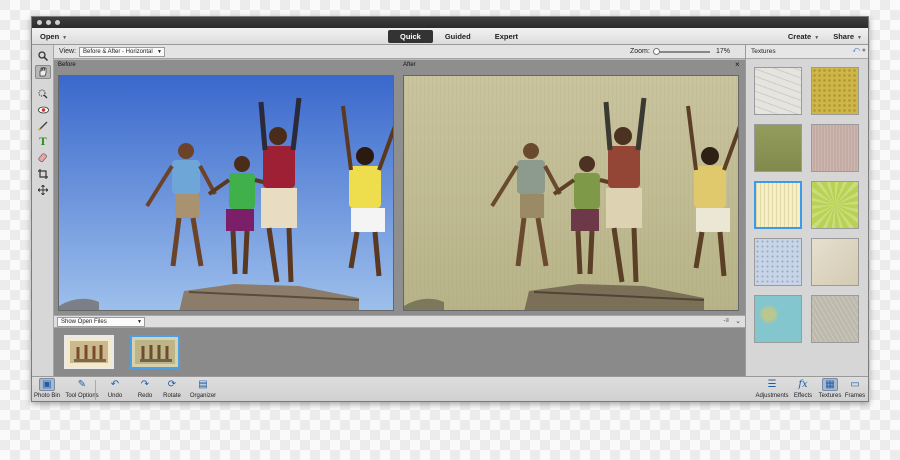 This screenshot has height=460, width=900. I want to click on taskbar-label: Frames, so click(855, 396).